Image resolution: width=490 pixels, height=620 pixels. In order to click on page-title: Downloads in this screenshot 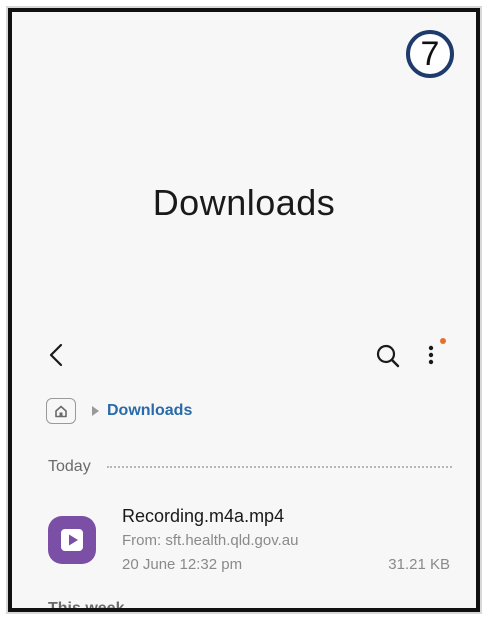, I will do `click(244, 202)`.